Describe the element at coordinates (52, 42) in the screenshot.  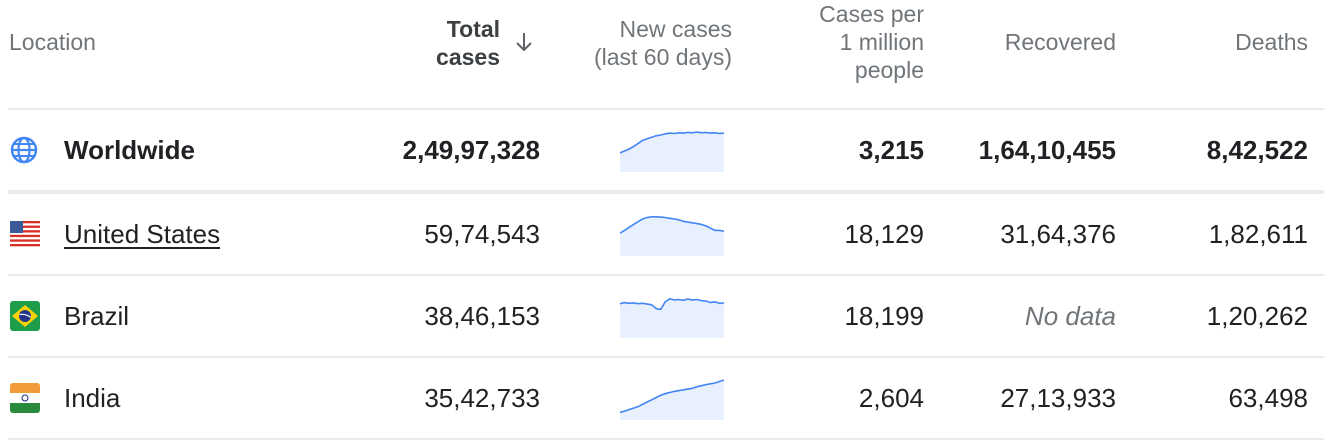
I see `header-location: Location` at that location.